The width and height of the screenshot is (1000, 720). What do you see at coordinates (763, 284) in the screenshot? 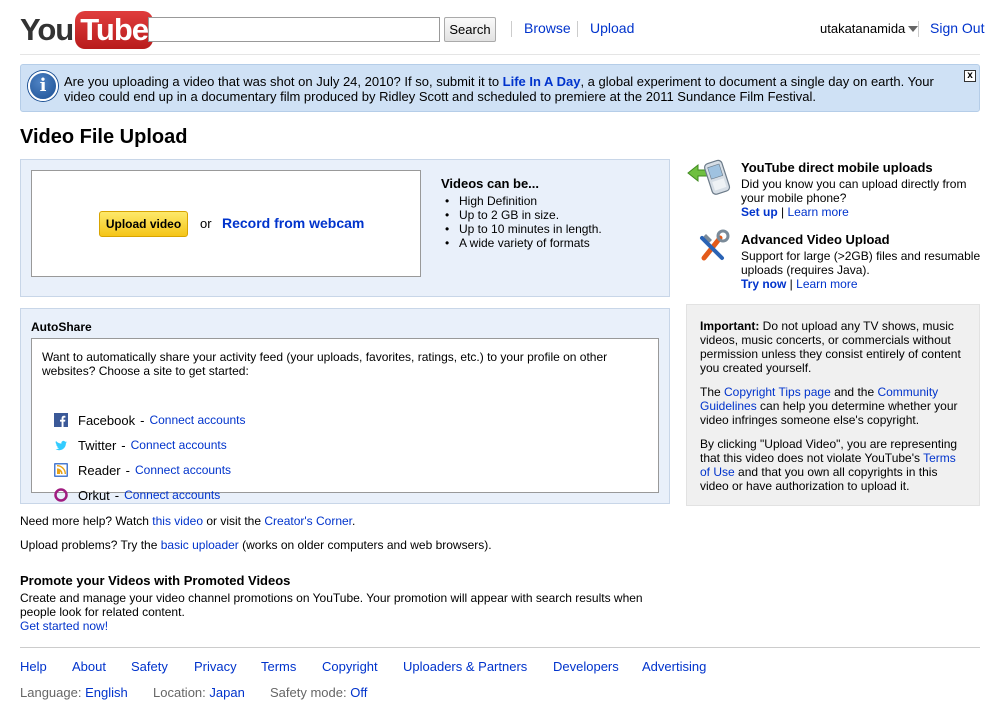
I see `try-now-link: Try now` at bounding box center [763, 284].